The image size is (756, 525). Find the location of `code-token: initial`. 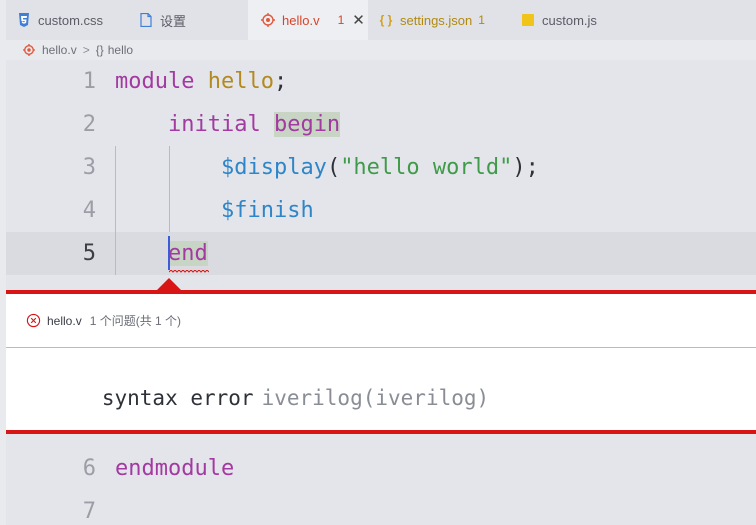

code-token: initial is located at coordinates (214, 124).